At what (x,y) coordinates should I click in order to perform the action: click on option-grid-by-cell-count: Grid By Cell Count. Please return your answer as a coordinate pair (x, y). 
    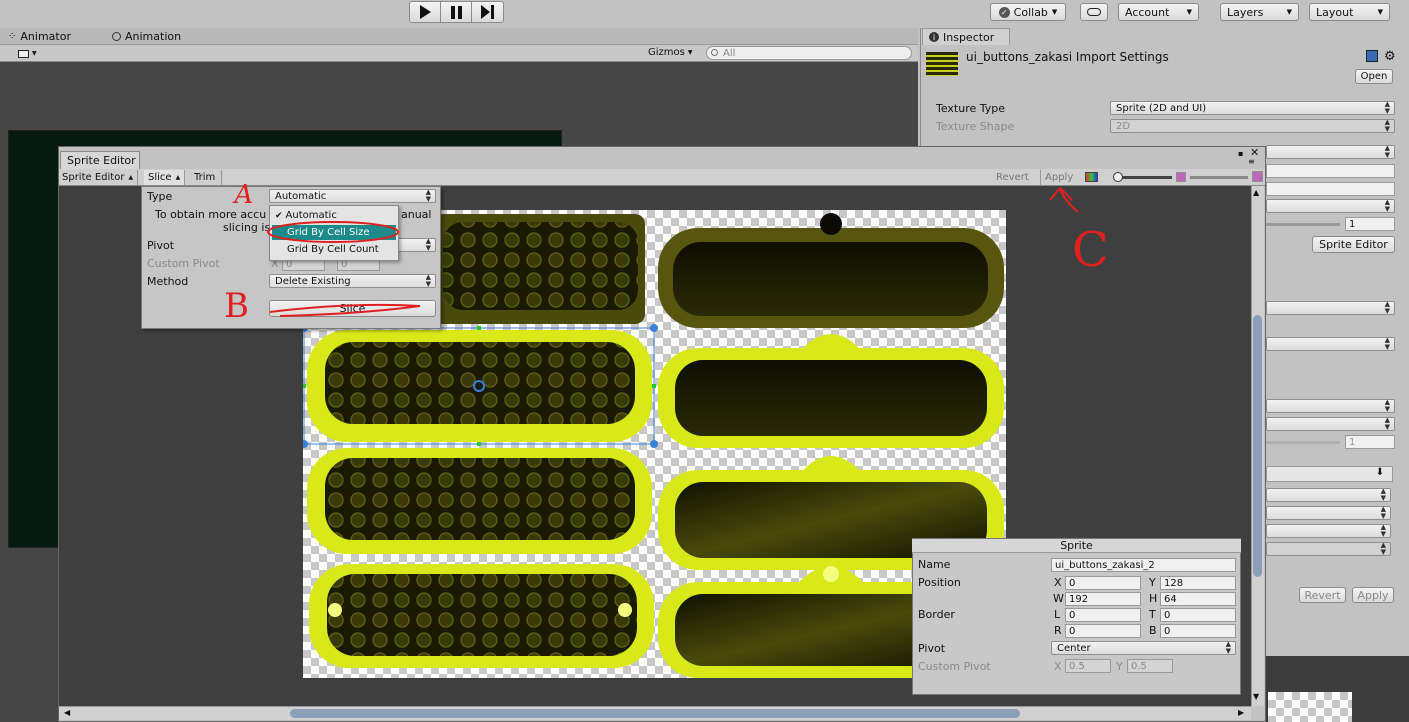
    Looking at the image, I should click on (334, 249).